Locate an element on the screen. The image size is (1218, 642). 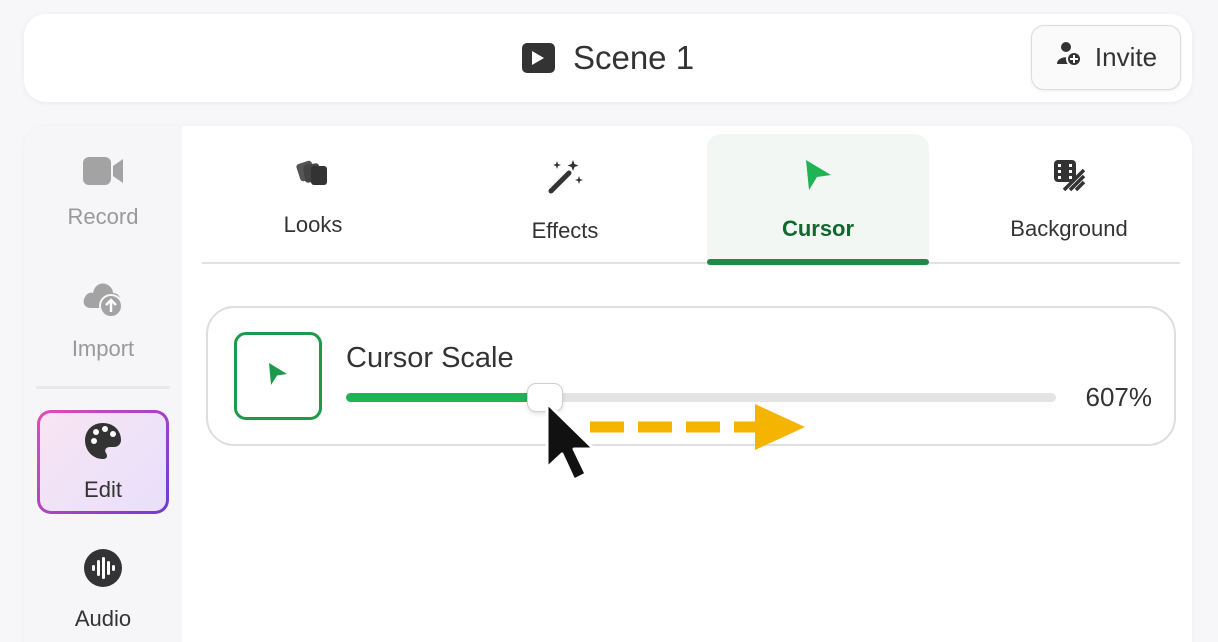
invite-label: Invite is located at coordinates (1126, 57).